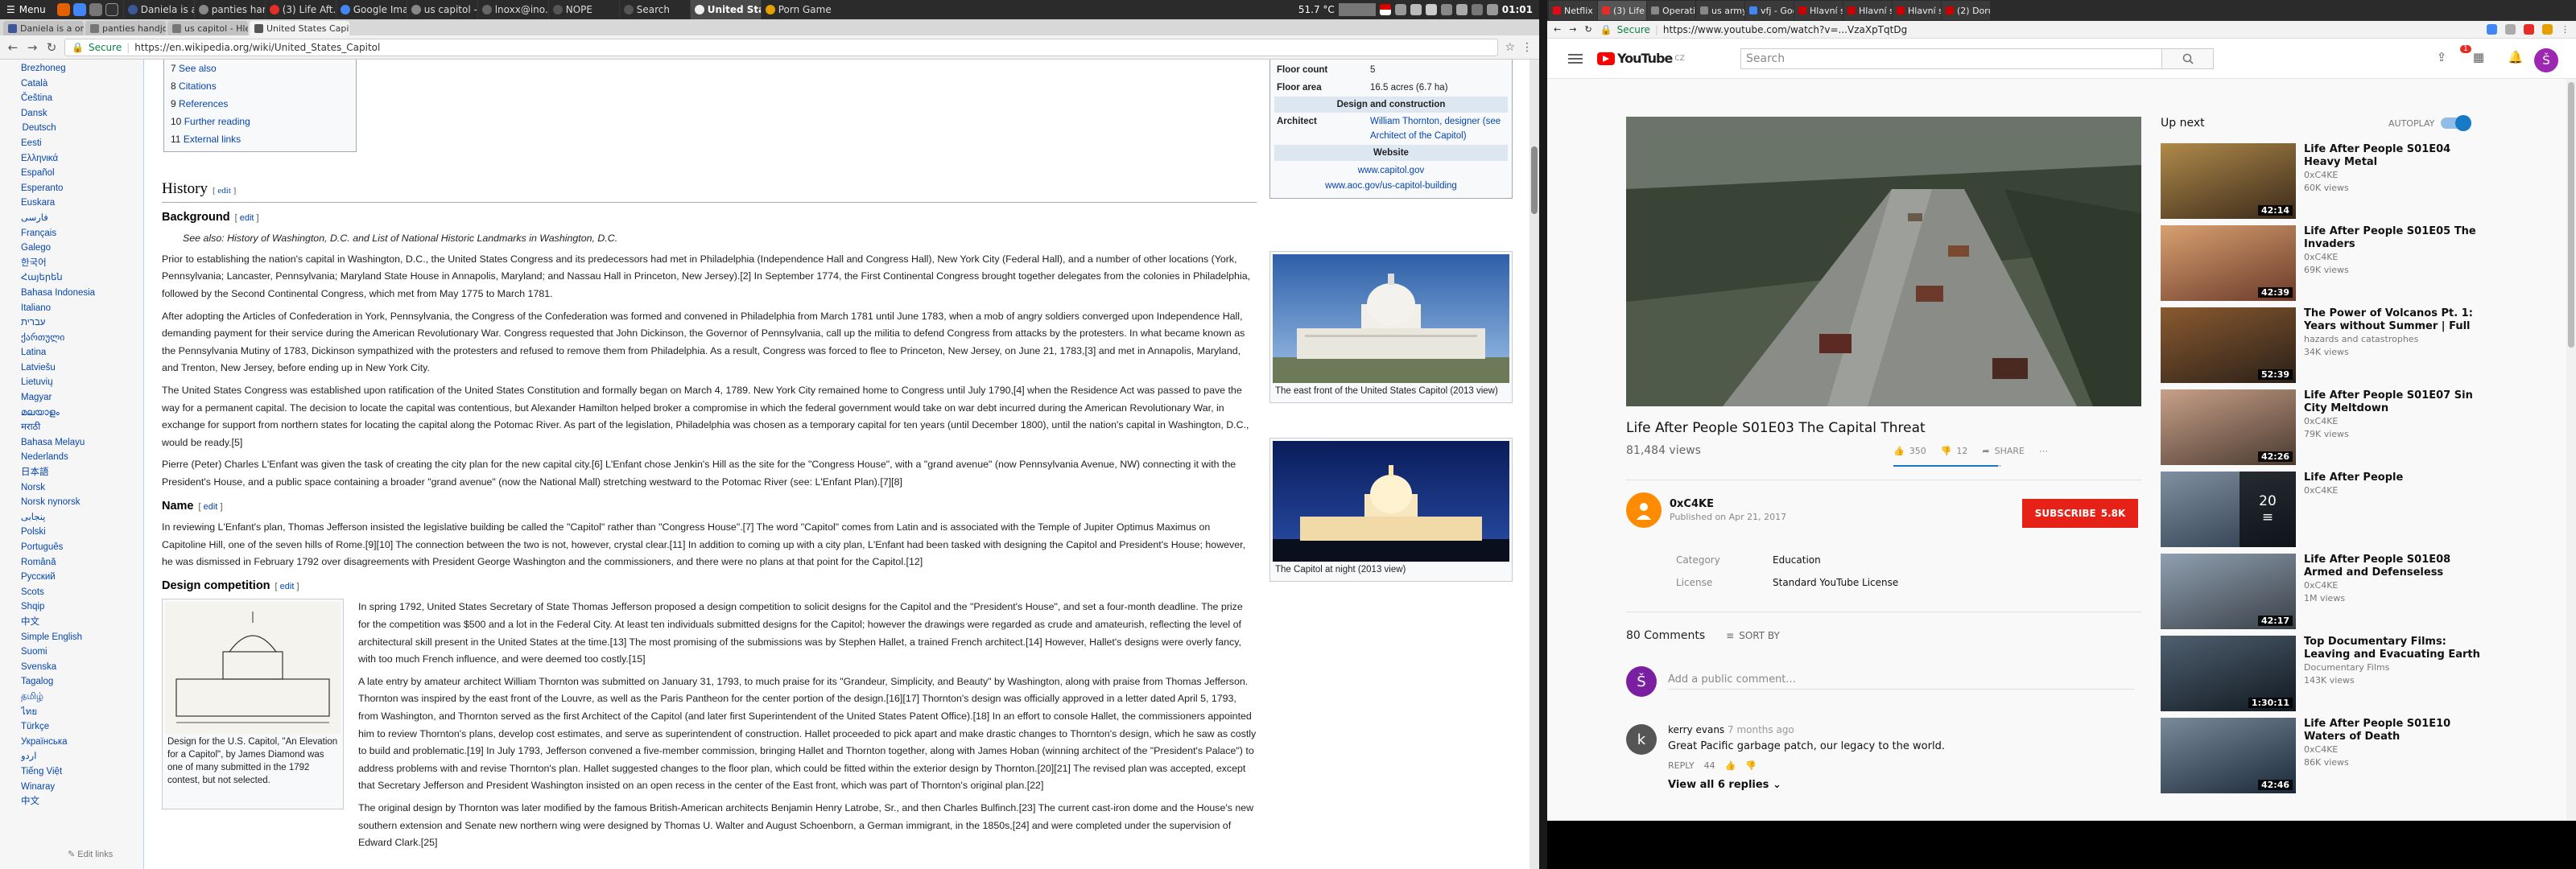 The height and width of the screenshot is (869, 2576). I want to click on video-thumbnail: 42:46, so click(2228, 755).